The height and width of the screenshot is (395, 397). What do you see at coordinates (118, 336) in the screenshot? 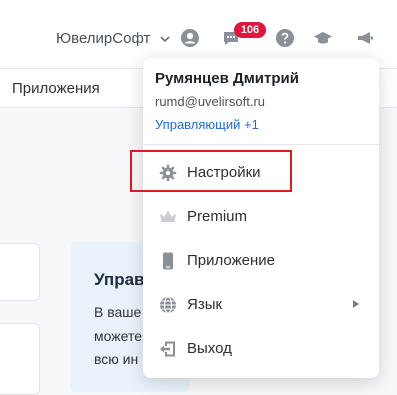
I see `info-card-line: можете` at bounding box center [118, 336].